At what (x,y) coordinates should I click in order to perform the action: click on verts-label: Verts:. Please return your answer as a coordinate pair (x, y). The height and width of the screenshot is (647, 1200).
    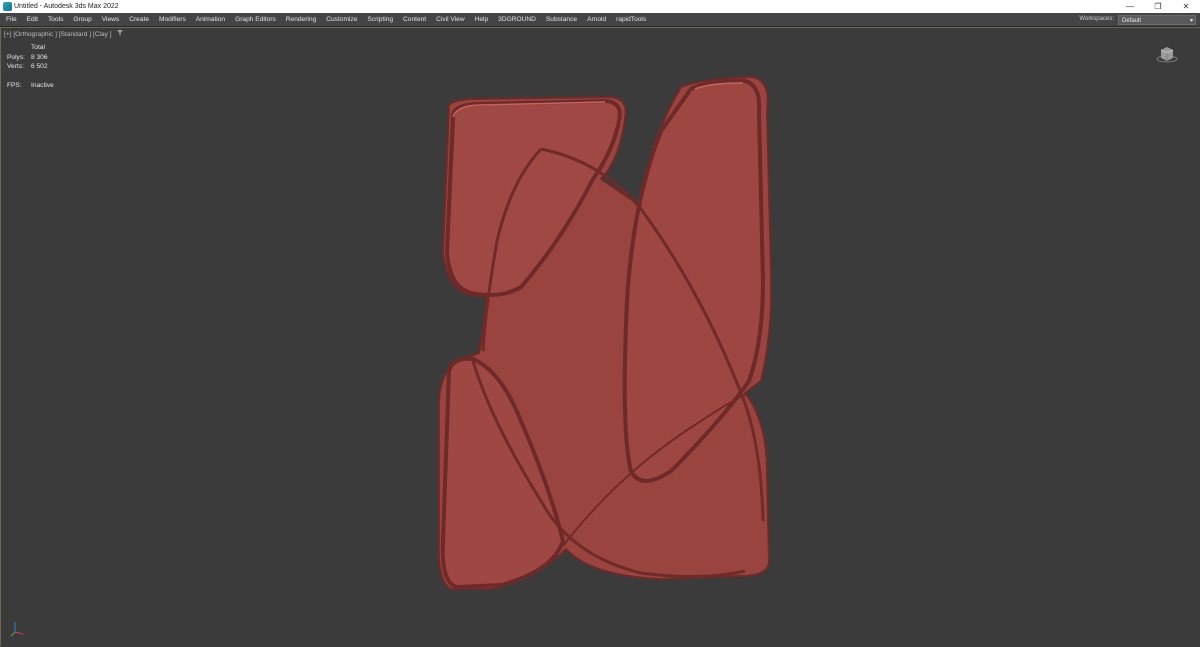
    Looking at the image, I should click on (15, 66).